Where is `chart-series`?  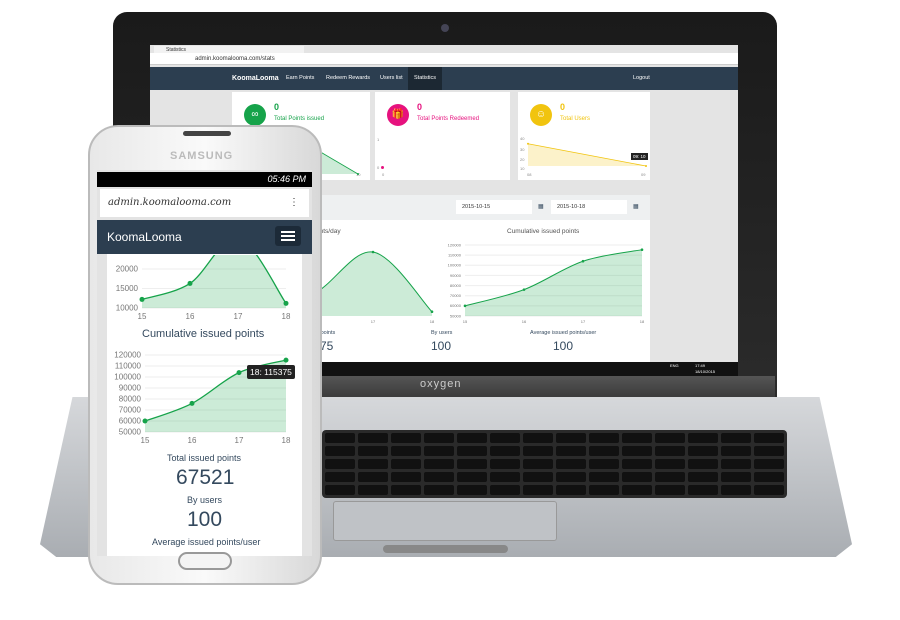
chart-series is located at coordinates (214, 272).